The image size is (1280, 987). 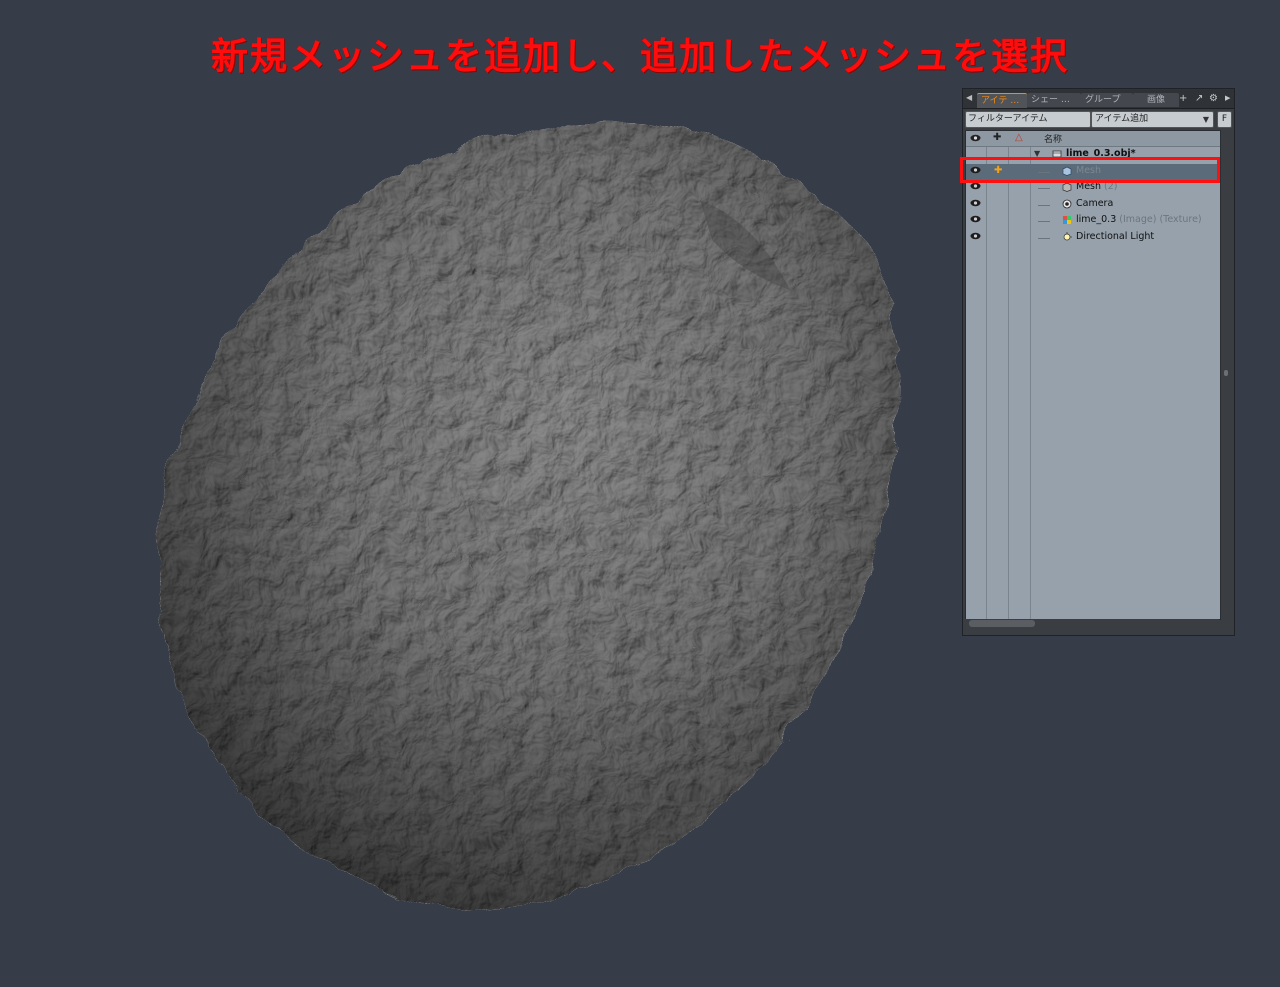 I want to click on panel-tab-bar: ◀ アイテ … シェー … グループ 画像 + ↗ ⚙ ▶, so click(x=1098, y=99).